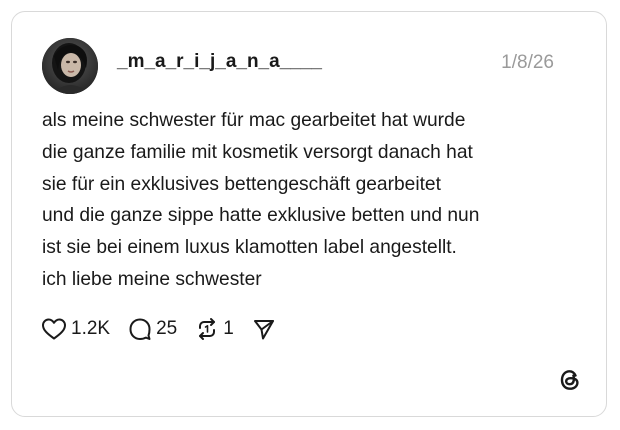 The image size is (620, 430). What do you see at coordinates (527, 63) in the screenshot?
I see `post-timestamp: 1/8/26` at bounding box center [527, 63].